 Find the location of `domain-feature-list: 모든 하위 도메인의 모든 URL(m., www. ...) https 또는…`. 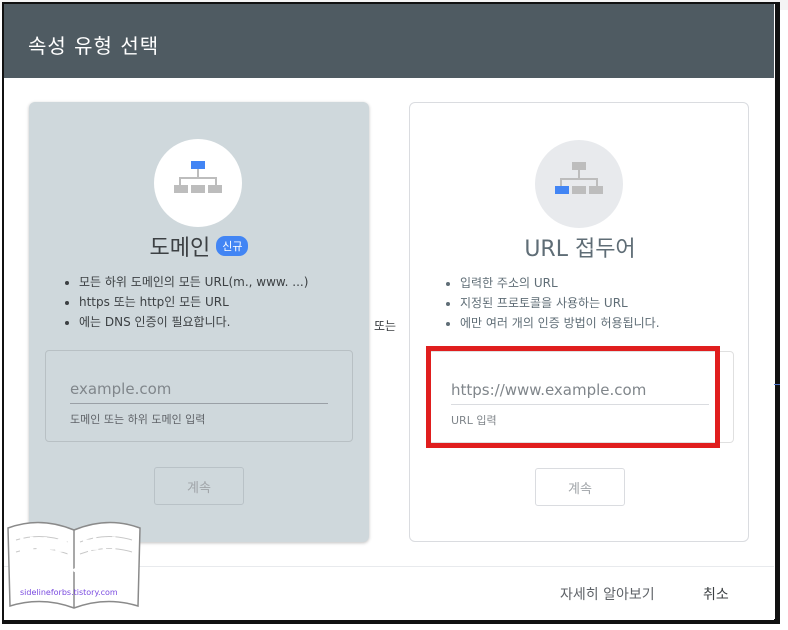

domain-feature-list: 모든 하위 도메인의 모든 URL(m., www. ...) https 또는… is located at coordinates (219, 302).